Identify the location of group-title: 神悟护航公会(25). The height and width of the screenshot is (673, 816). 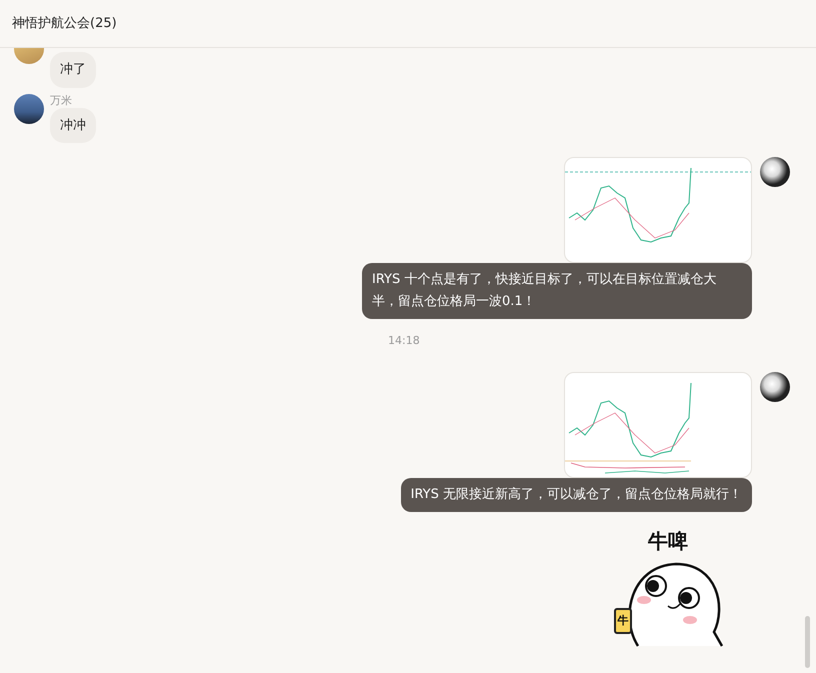
(64, 23).